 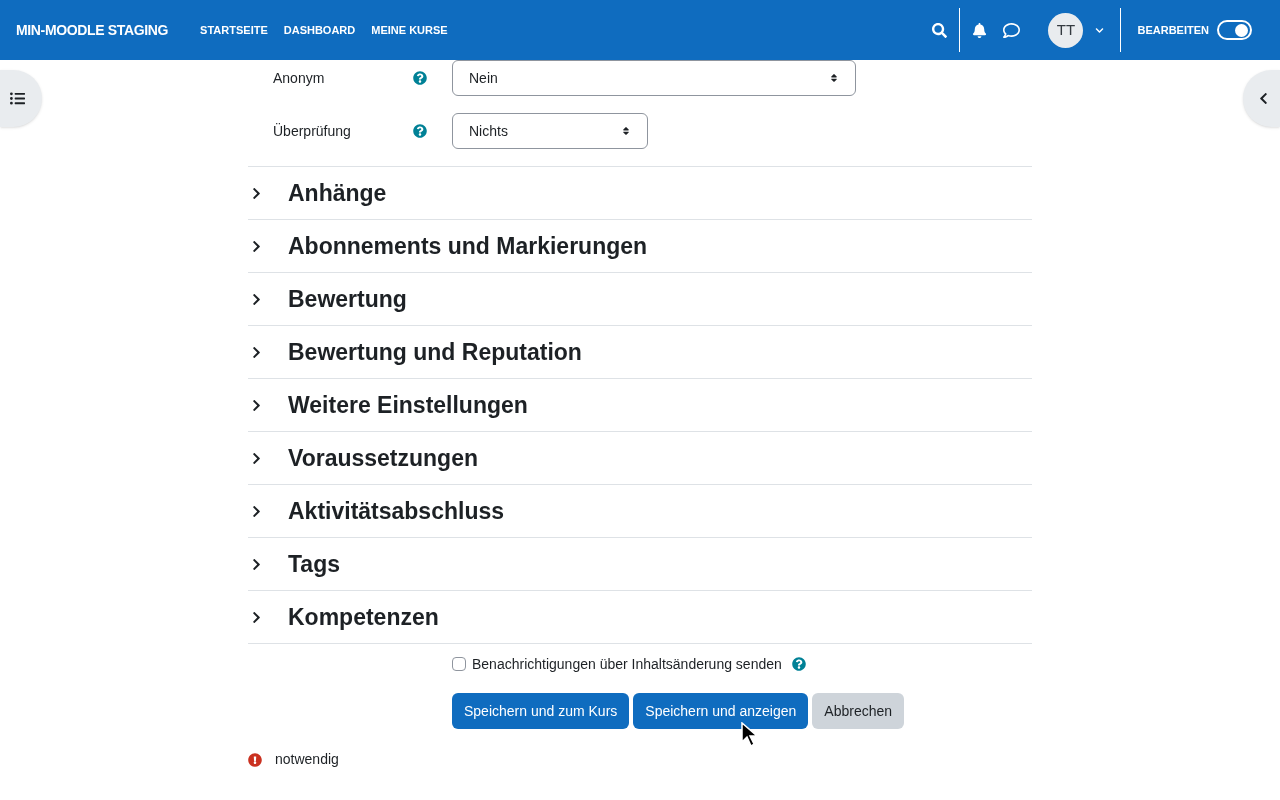 What do you see at coordinates (627, 664) in the screenshot?
I see `checkbox-label: Benachrichtigungen über Inhaltsänderung senden` at bounding box center [627, 664].